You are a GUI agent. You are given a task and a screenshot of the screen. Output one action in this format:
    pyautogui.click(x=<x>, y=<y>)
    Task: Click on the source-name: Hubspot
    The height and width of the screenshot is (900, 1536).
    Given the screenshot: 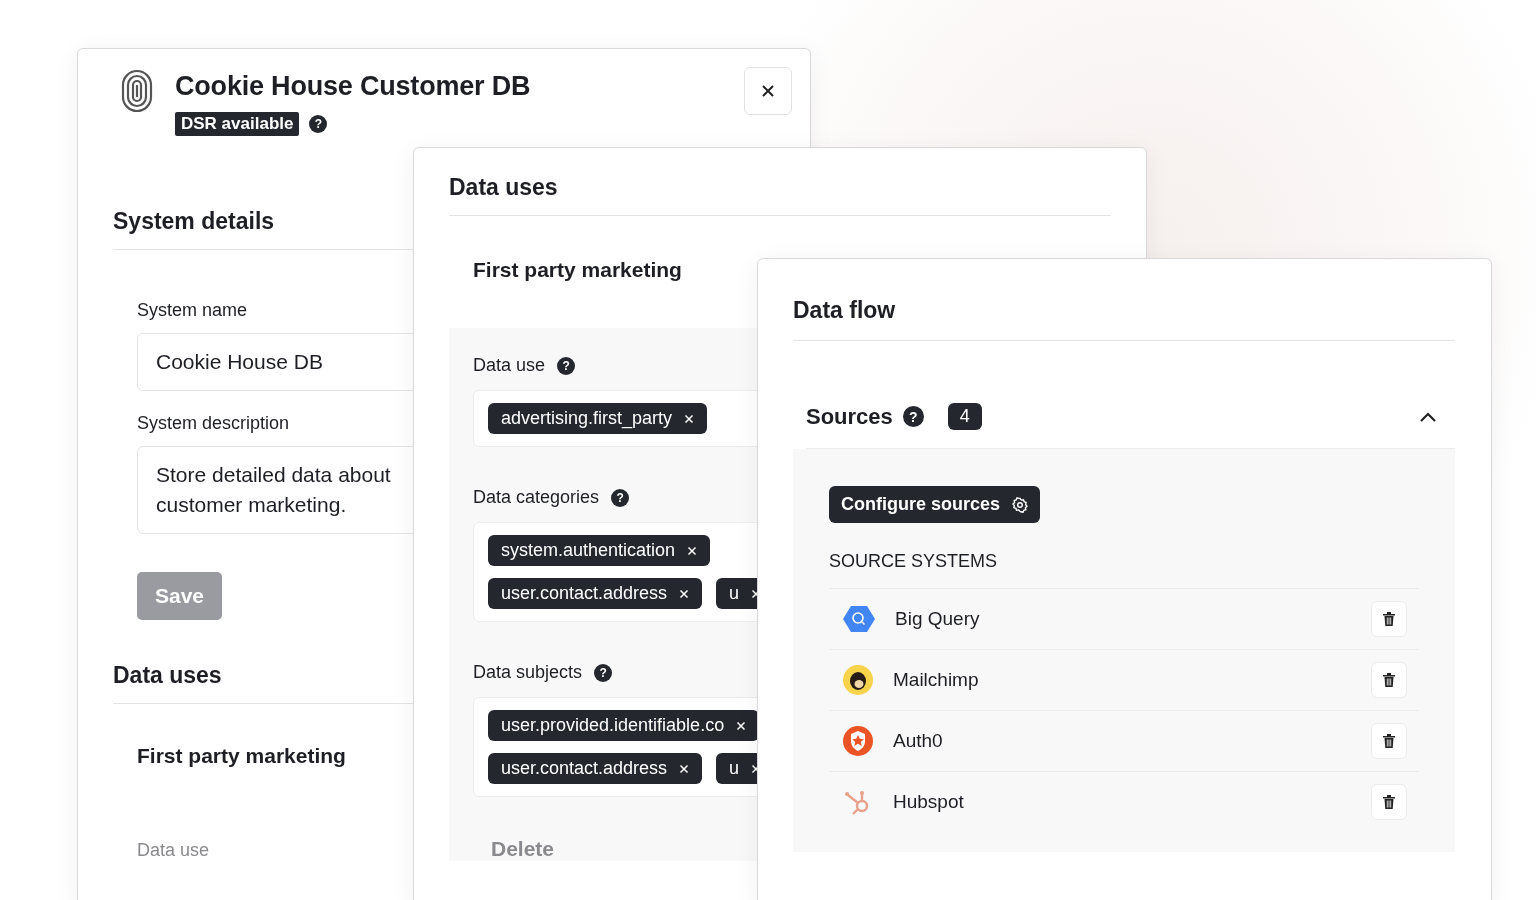 What is the action you would take?
    pyautogui.click(x=929, y=802)
    